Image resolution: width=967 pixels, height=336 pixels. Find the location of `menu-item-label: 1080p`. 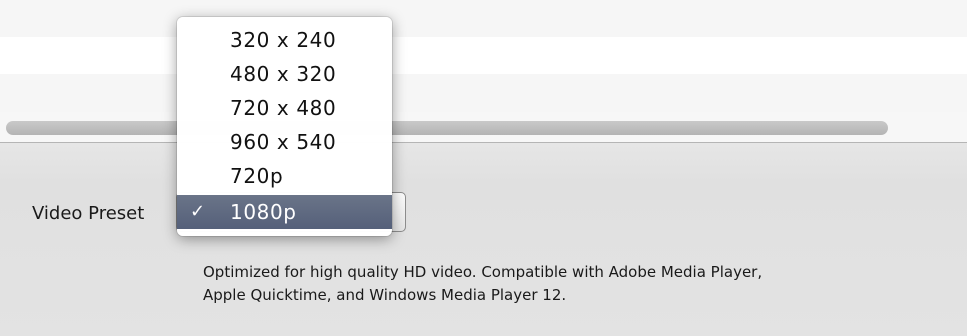

menu-item-label: 1080p is located at coordinates (263, 212).